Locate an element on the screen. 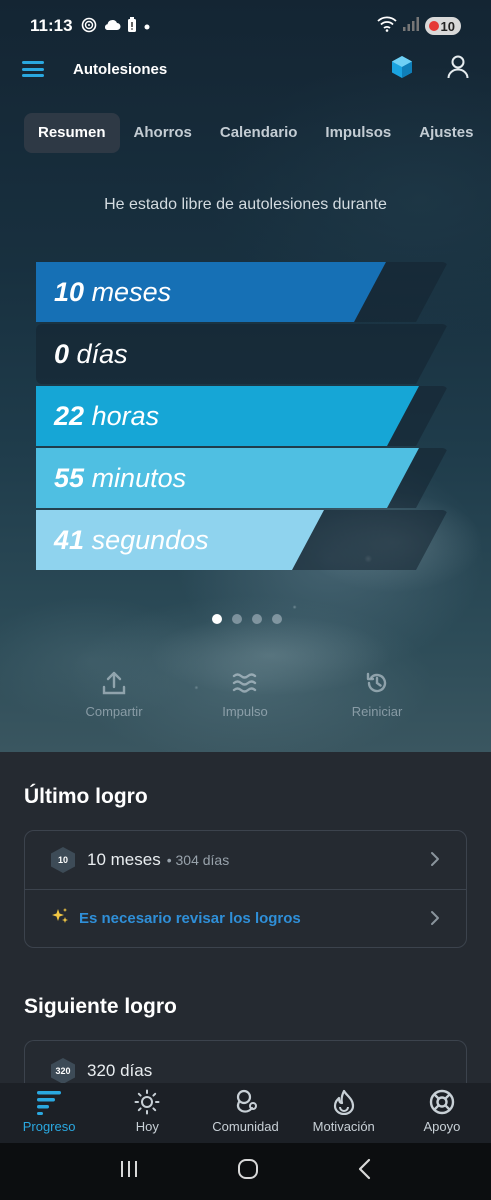 This screenshot has width=491, height=1200. battery-indicator: 10 is located at coordinates (442, 26).